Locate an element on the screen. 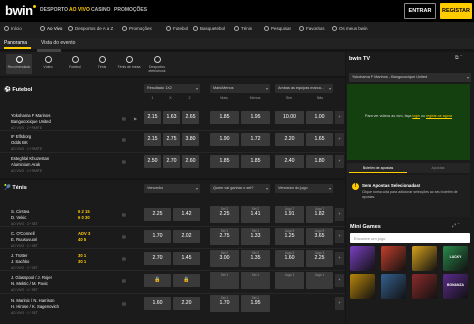 Image resolution: width=474 pixels, height=324 pixels. team-home: Yokohama F Marinos is located at coordinates (30, 115).